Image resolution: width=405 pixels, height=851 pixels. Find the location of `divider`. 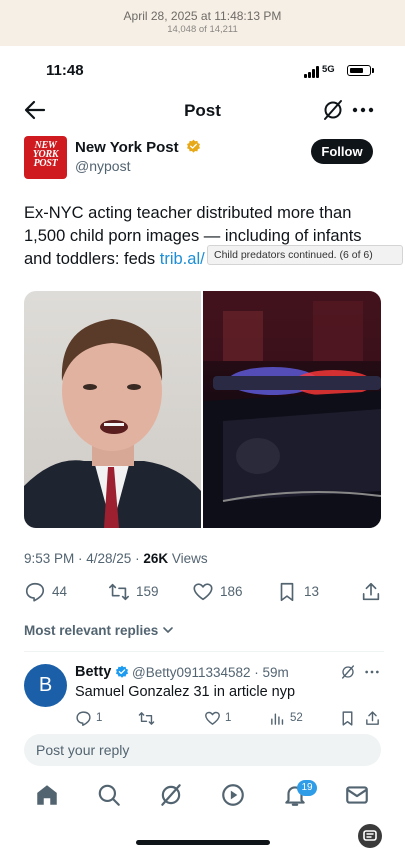

divider is located at coordinates (204, 651).